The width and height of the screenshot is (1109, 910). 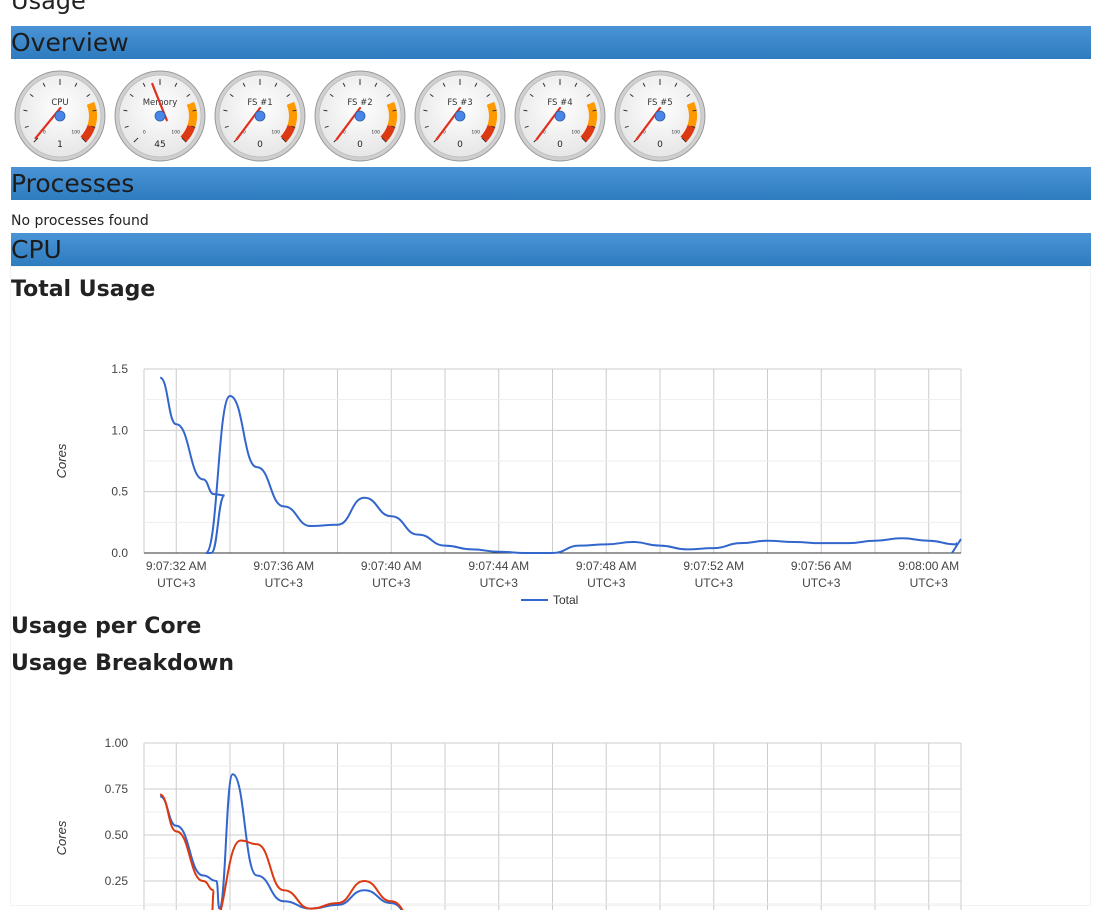 I want to click on y-tick-label: 1.5, so click(x=119, y=369).